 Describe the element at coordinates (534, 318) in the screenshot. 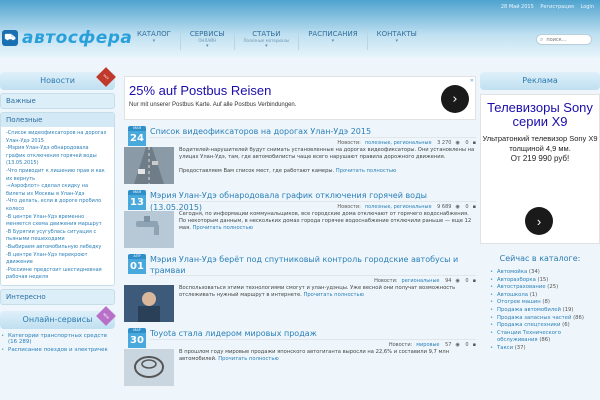

I see `catalog-item-name: Продажа запасных частей` at that location.